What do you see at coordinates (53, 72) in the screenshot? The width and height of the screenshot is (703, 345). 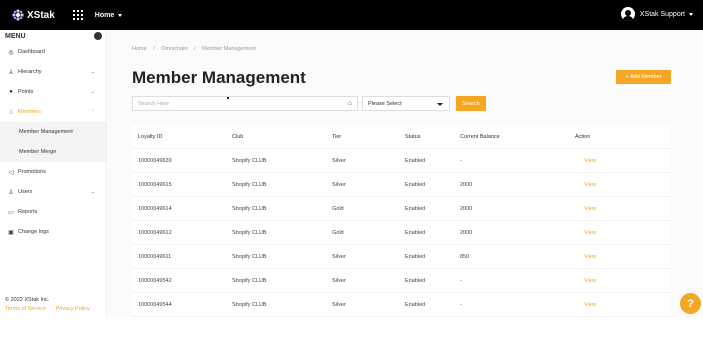 I see `sidebar-item-hierarchy: ⅄ Hierarchy ⌄` at bounding box center [53, 72].